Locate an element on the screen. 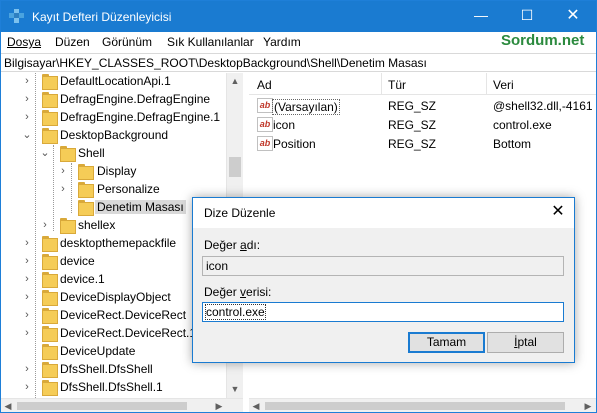 Image resolution: width=597 pixels, height=413 pixels. scroll-up-arrow-icon: ▲ is located at coordinates (235, 81).